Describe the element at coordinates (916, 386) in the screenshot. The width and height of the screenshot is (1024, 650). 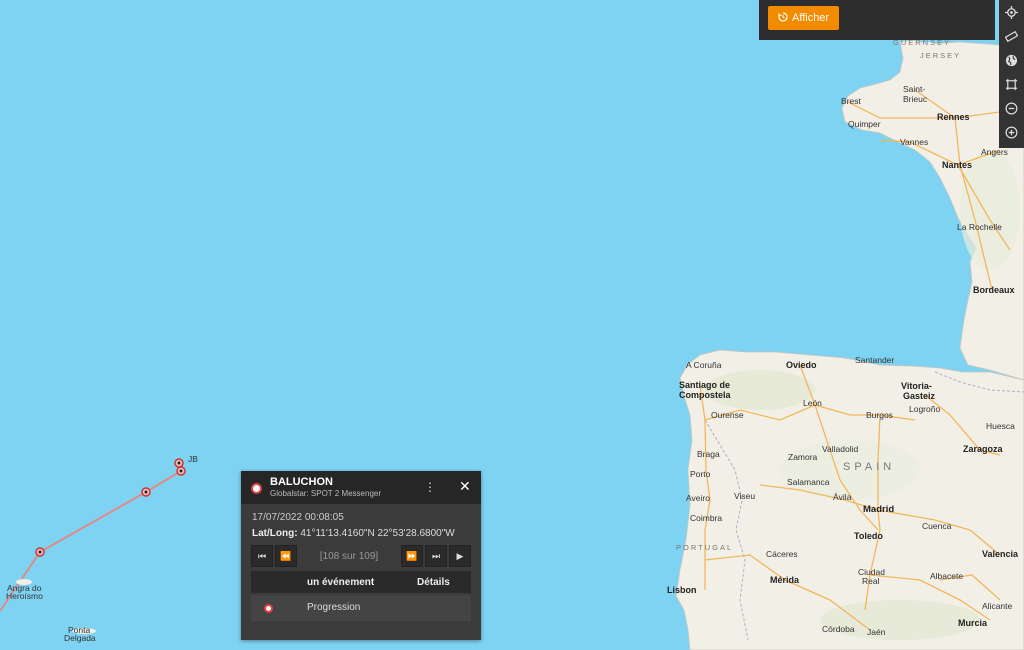
I see `label-vitoria-1: Vitoria-` at that location.